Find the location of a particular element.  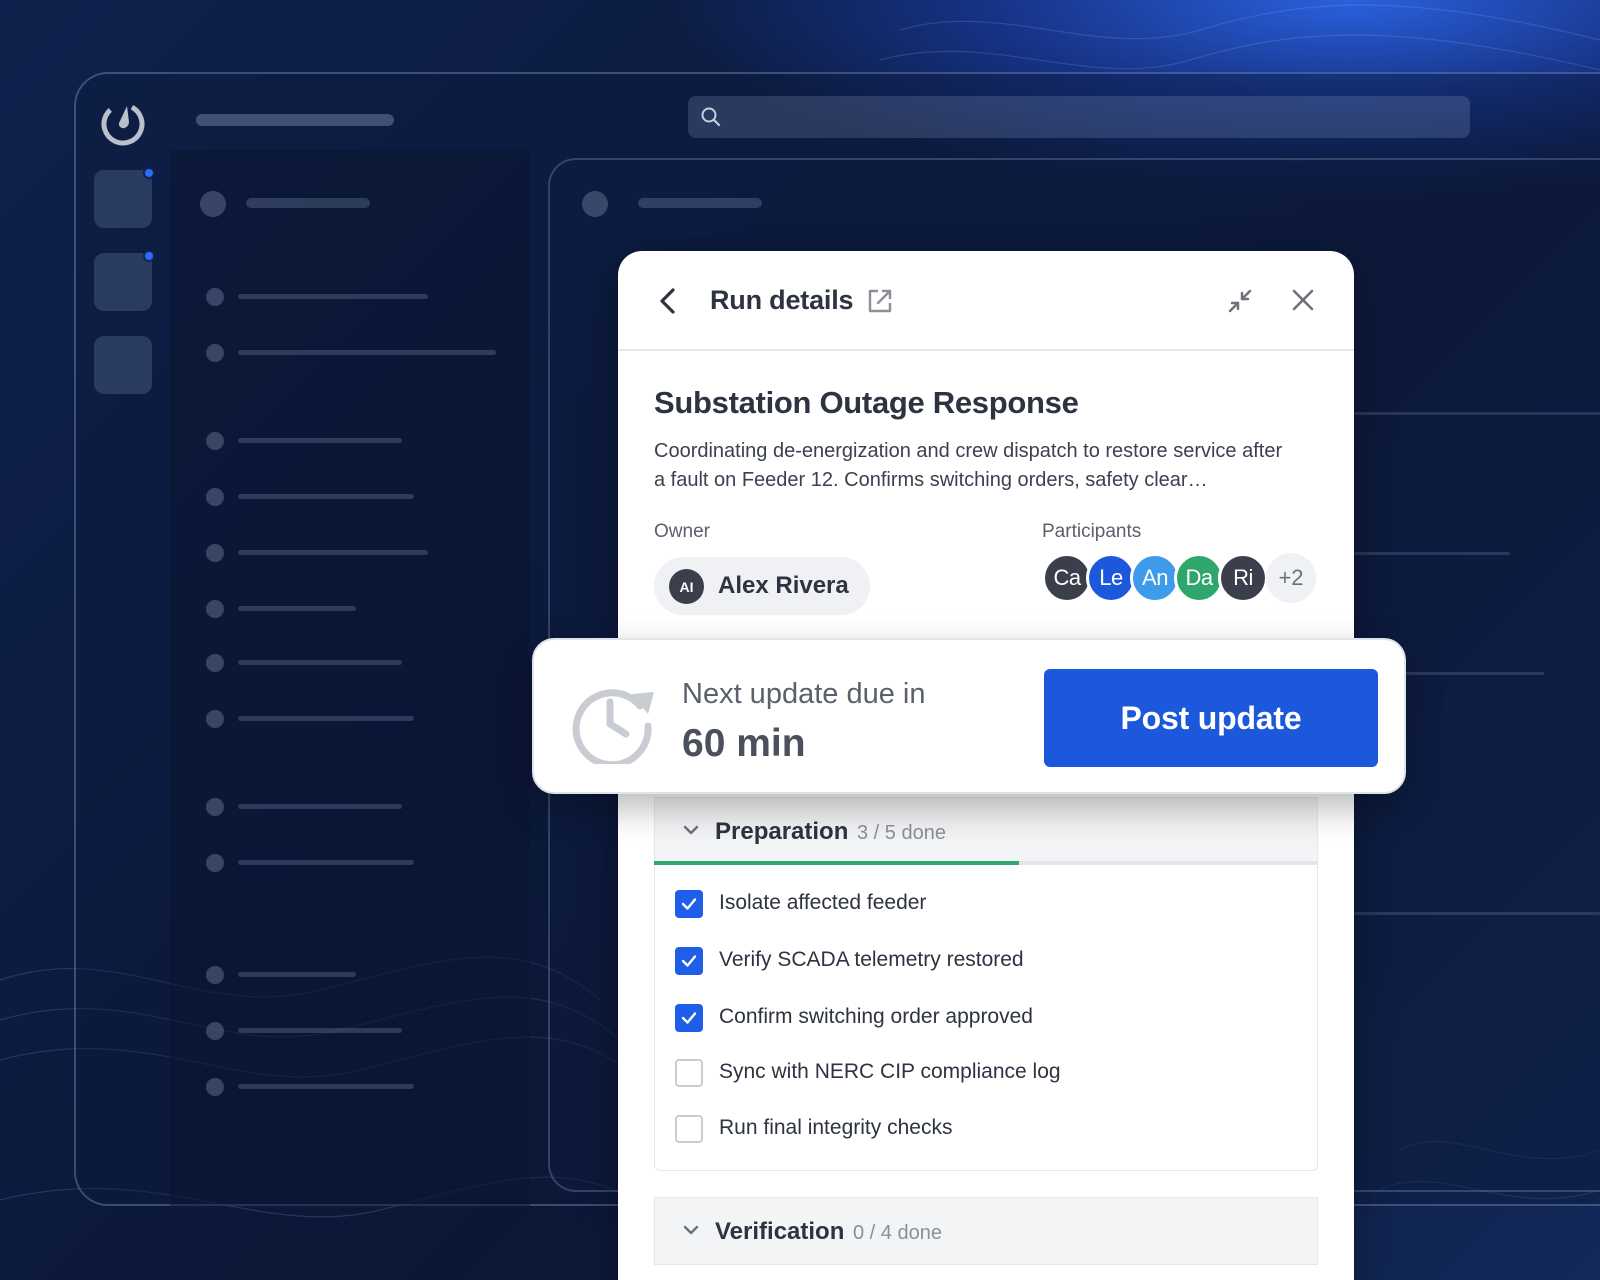

checklist-item-label: Sync with NERC CIP compliance log is located at coordinates (890, 1071).